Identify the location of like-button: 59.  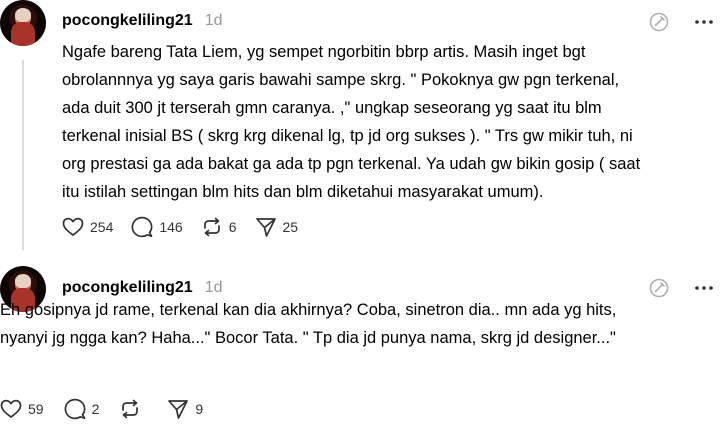
(22, 409).